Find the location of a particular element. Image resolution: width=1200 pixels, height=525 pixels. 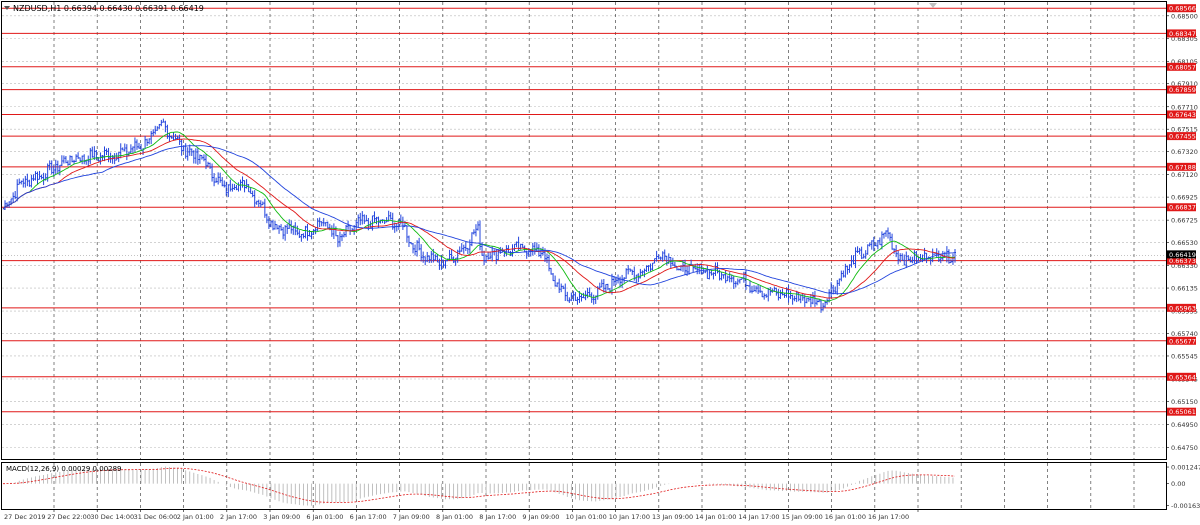

price-tick-label: 0.66725 is located at coordinates (1184, 221).